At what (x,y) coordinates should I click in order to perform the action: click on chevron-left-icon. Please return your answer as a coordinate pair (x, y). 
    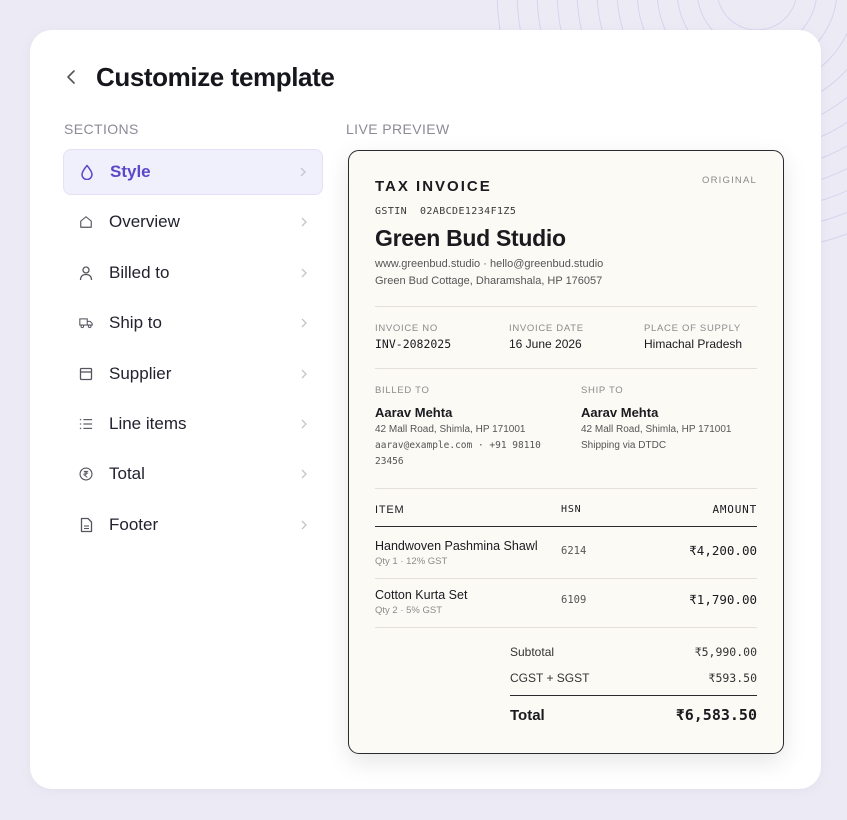
    Looking at the image, I should click on (71, 77).